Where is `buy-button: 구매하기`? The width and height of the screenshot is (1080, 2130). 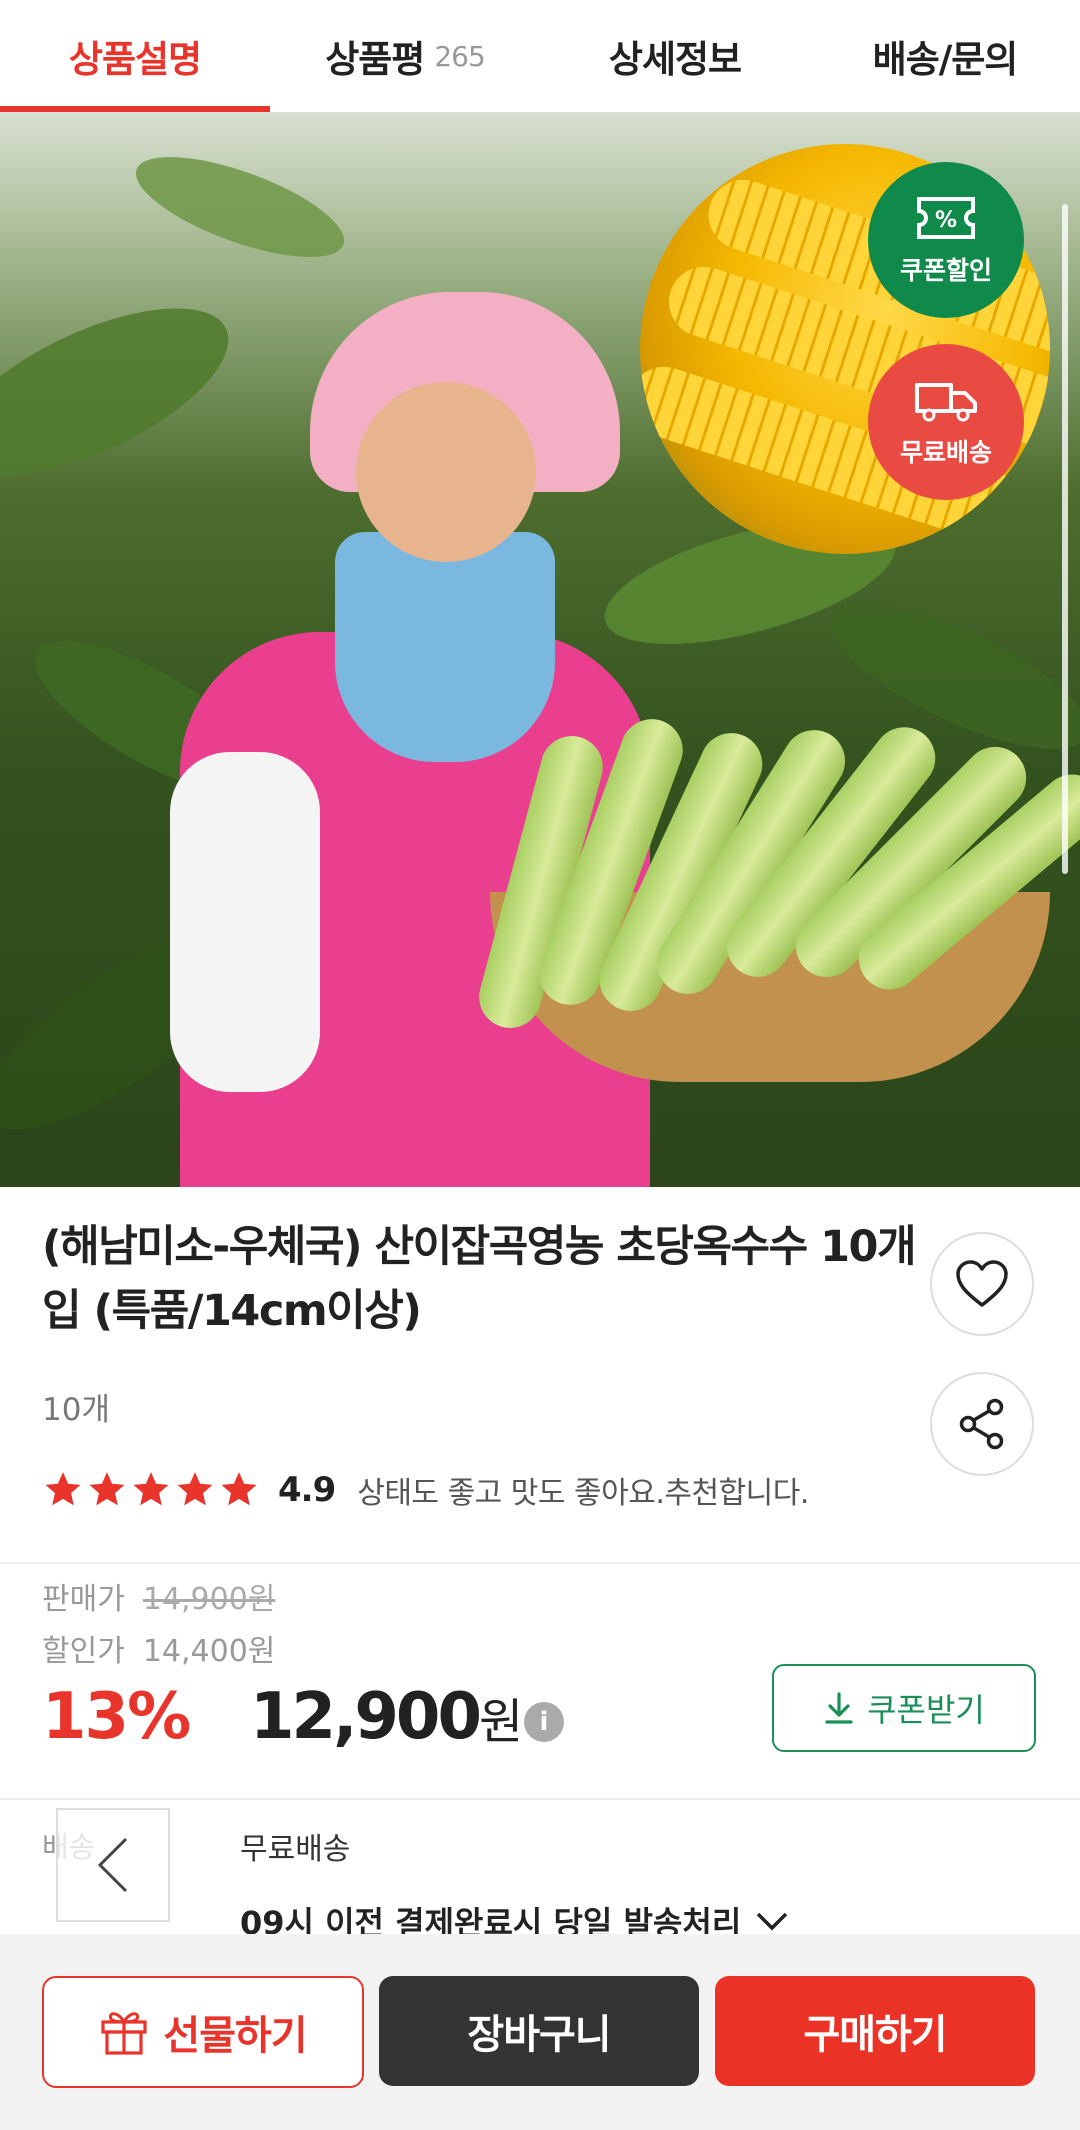
buy-button: 구매하기 is located at coordinates (875, 2031).